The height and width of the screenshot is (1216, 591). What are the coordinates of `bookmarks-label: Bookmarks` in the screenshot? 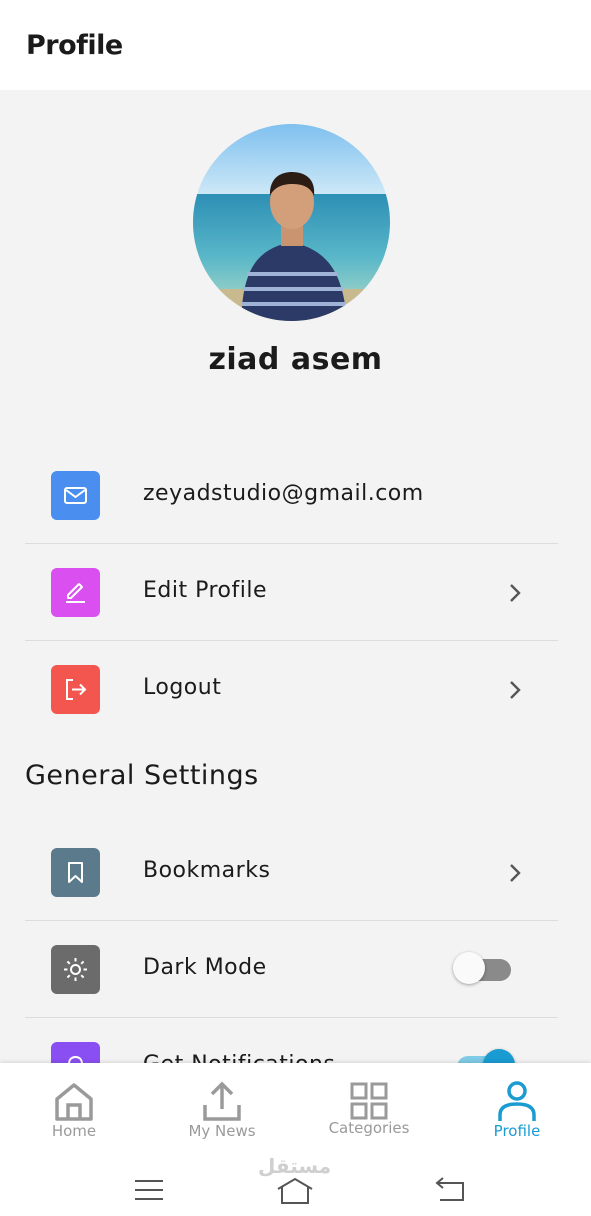 It's located at (207, 870).